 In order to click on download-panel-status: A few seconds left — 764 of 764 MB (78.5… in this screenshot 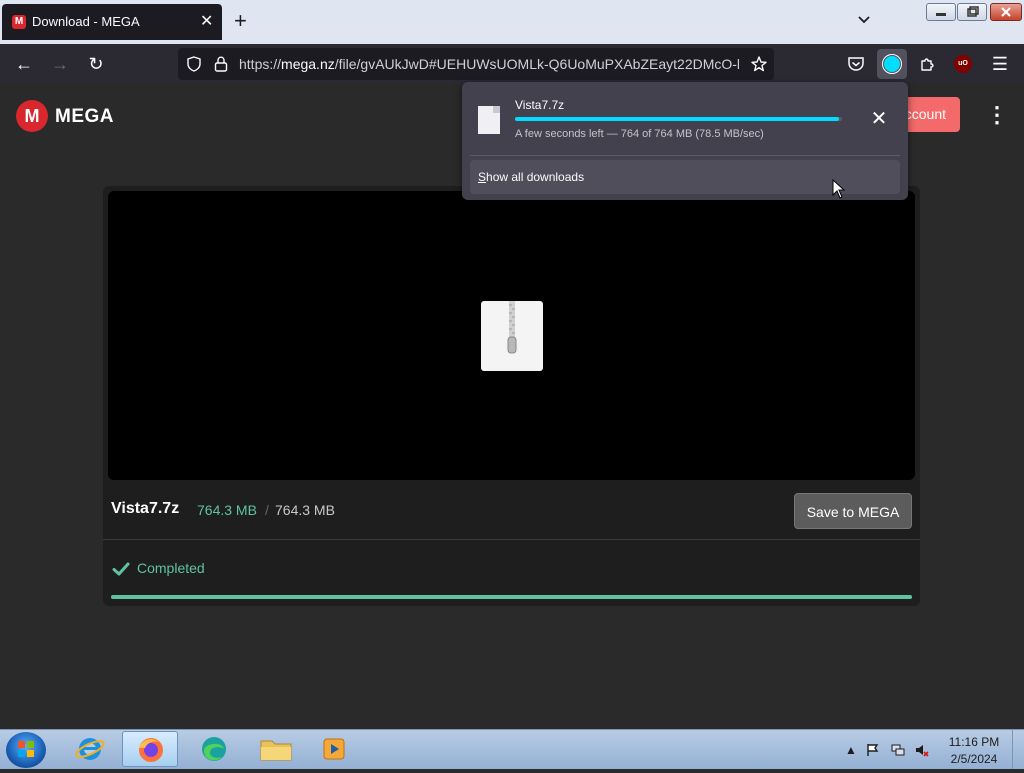, I will do `click(639, 134)`.